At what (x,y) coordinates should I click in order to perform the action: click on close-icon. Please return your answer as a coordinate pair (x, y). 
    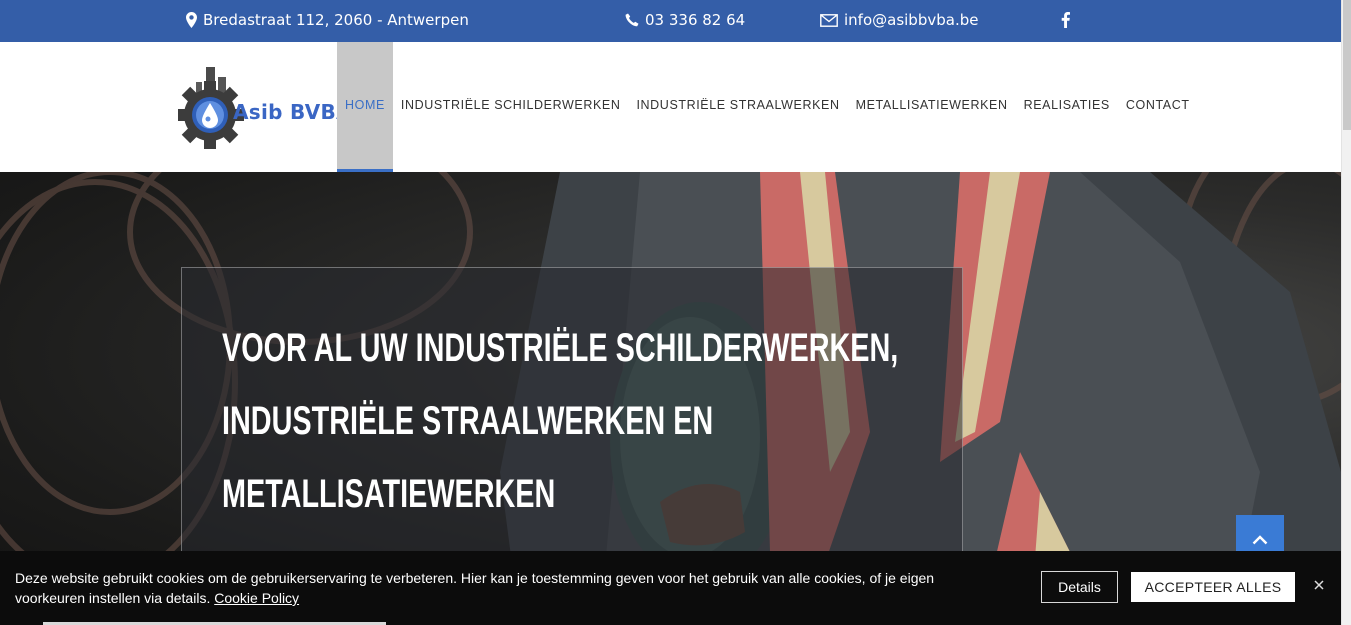
    Looking at the image, I should click on (1319, 586).